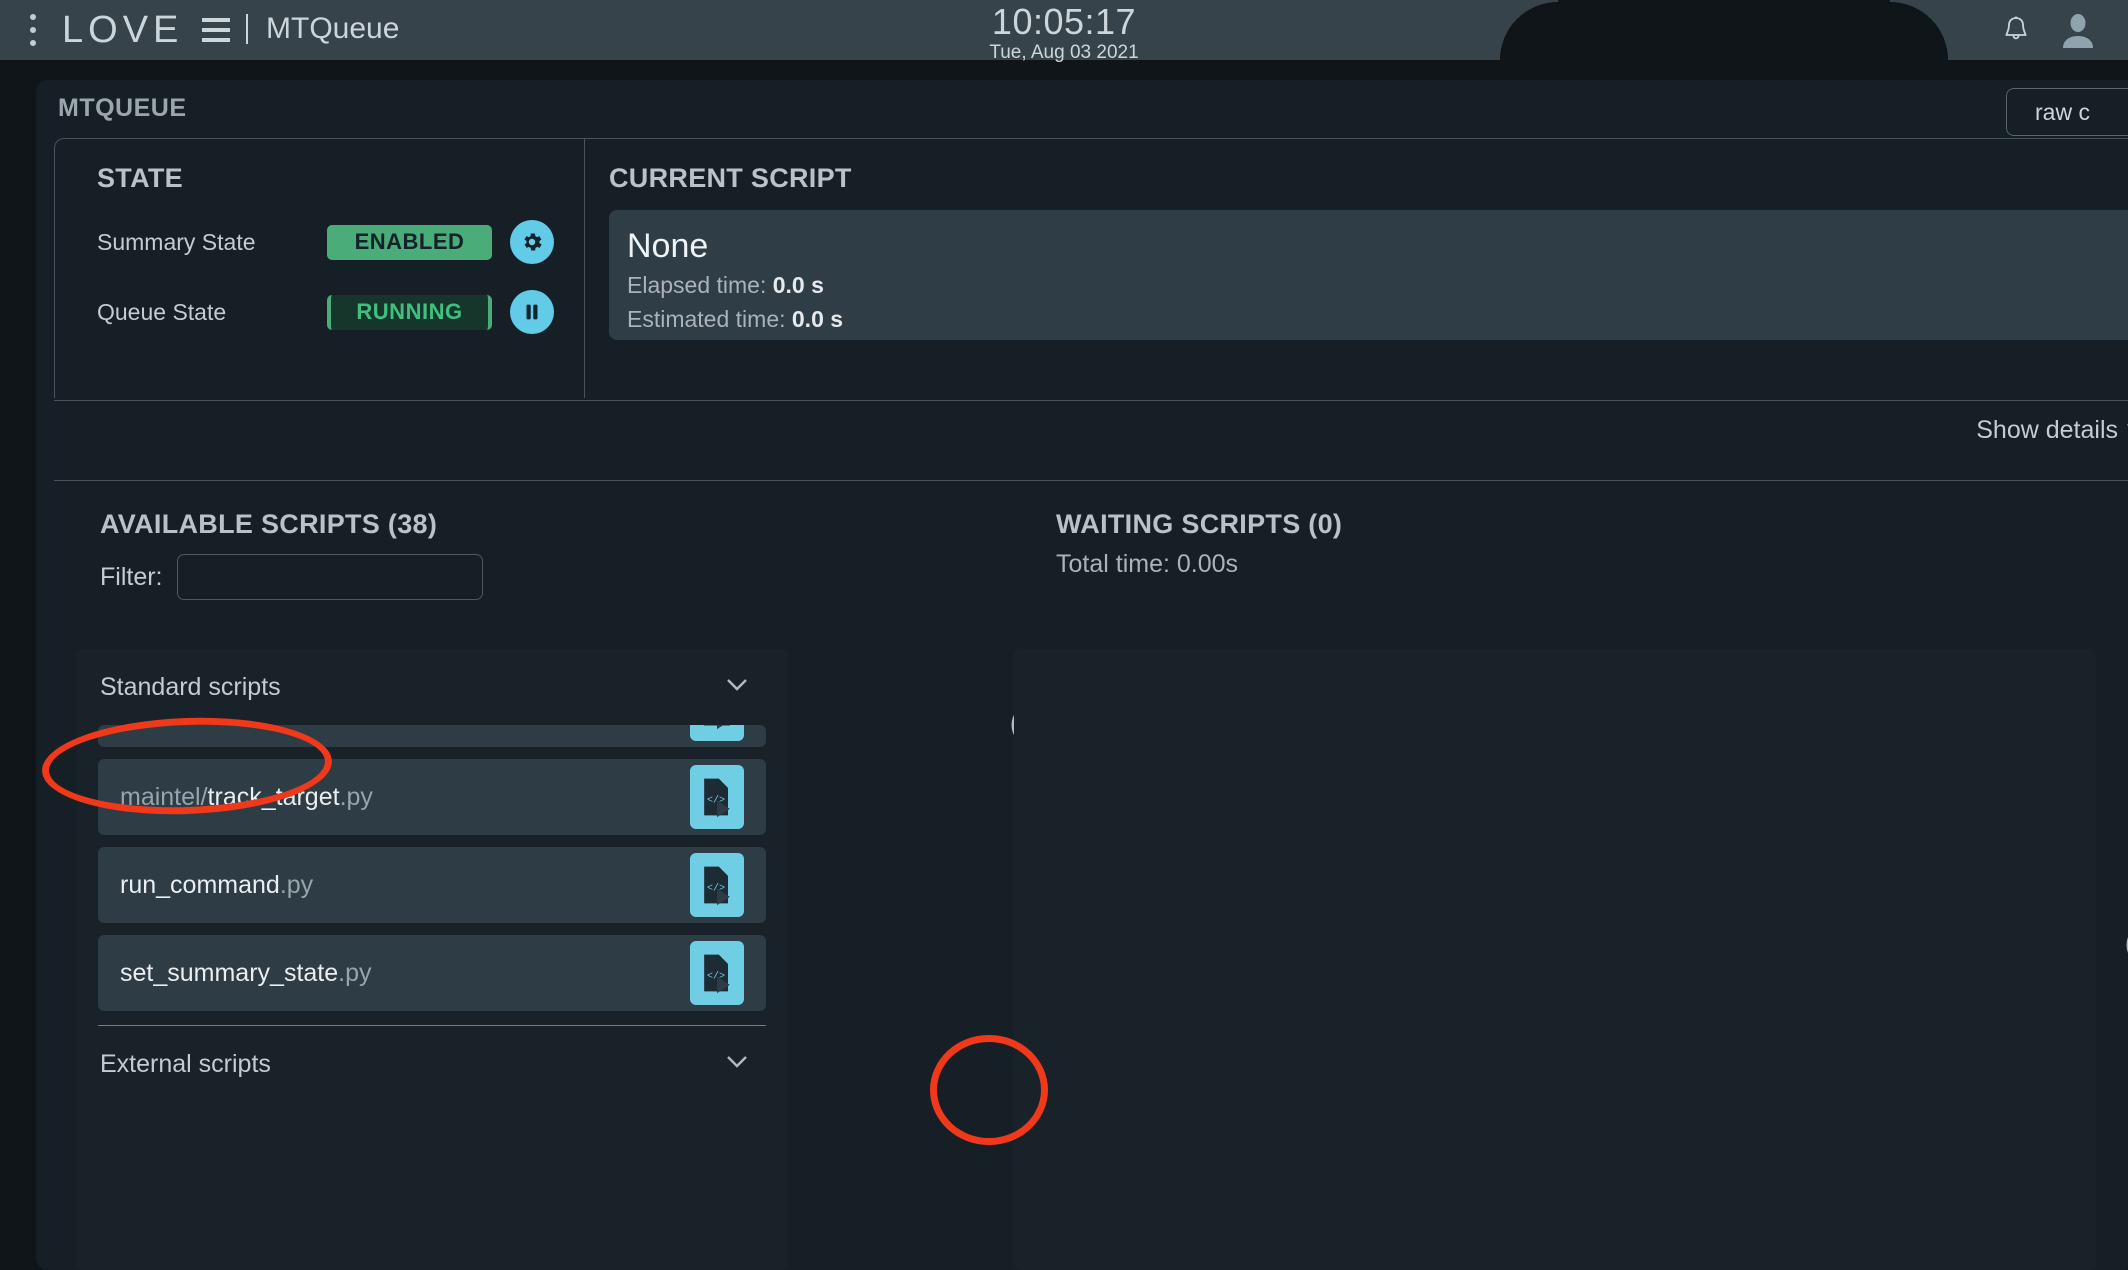 This screenshot has width=2128, height=1270. I want to click on summary-state-badge: ENABLED, so click(409, 242).